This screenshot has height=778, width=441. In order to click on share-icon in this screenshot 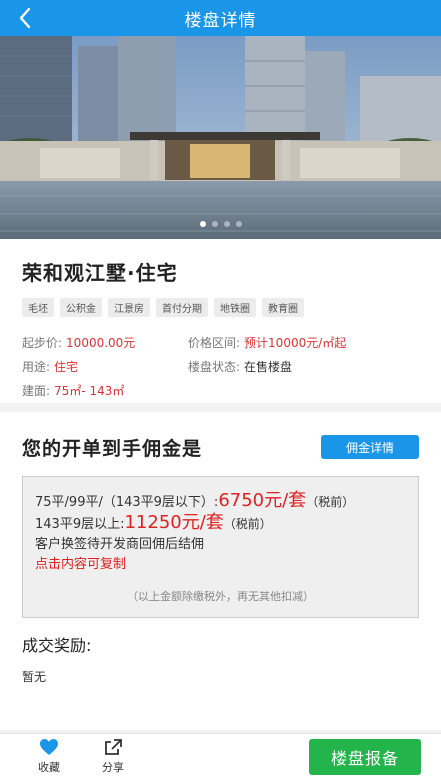, I will do `click(113, 747)`.